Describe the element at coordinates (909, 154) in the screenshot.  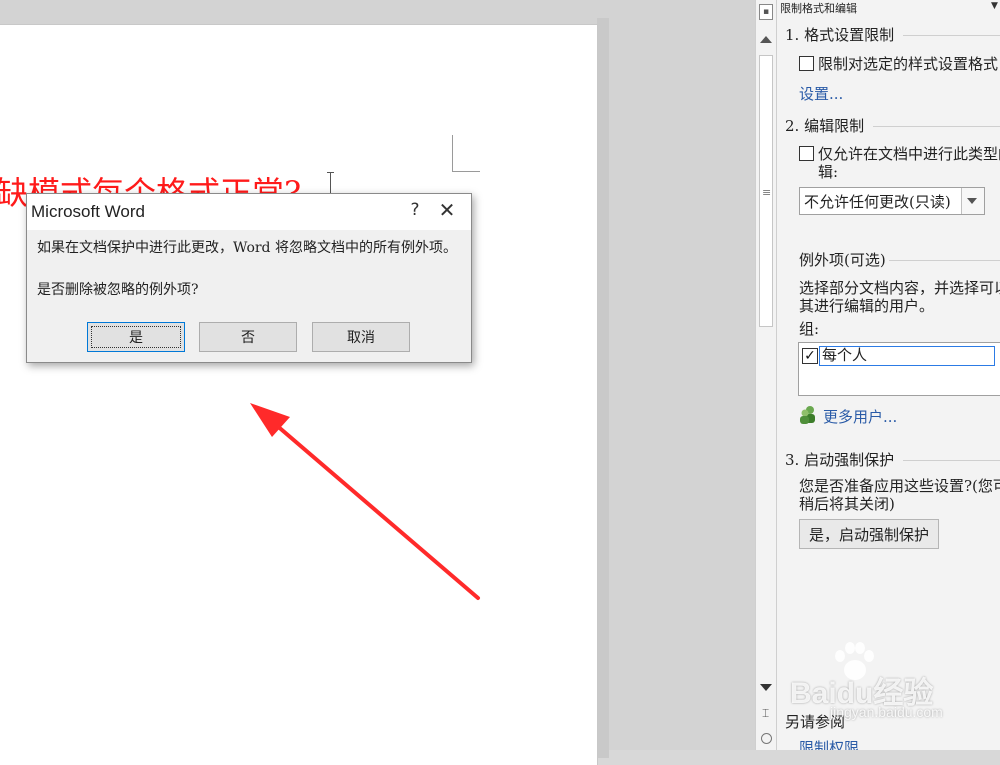
I see `allow-editing-label-line1: 仅允许在文档中进行此类型的` at that location.